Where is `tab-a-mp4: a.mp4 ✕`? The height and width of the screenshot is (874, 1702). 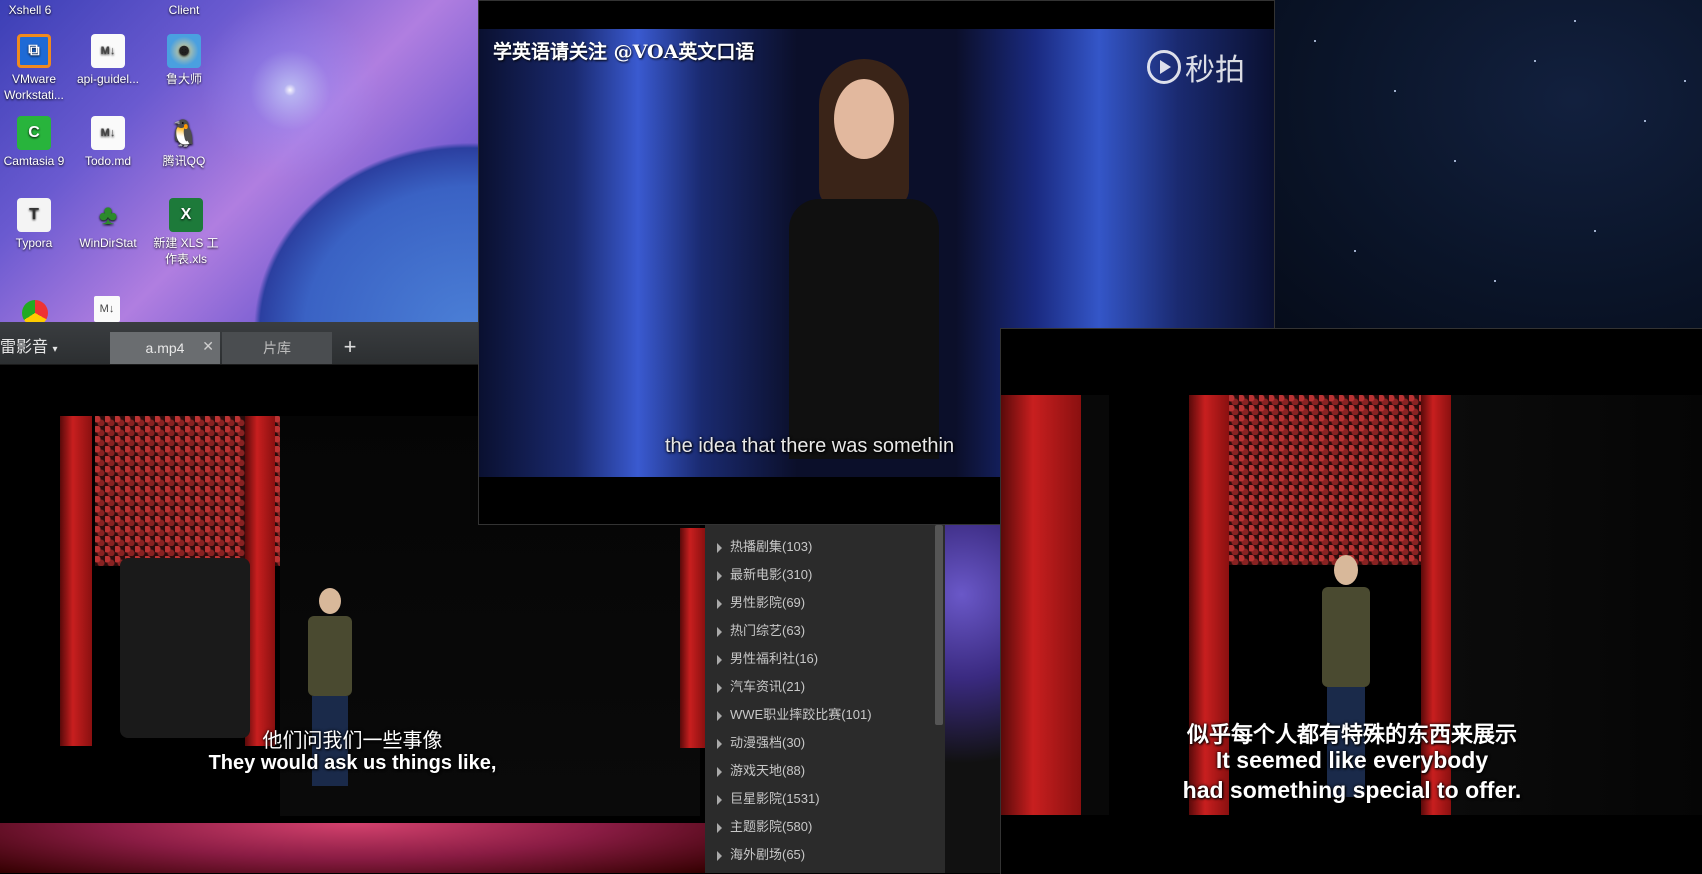 tab-a-mp4: a.mp4 ✕ is located at coordinates (165, 348).